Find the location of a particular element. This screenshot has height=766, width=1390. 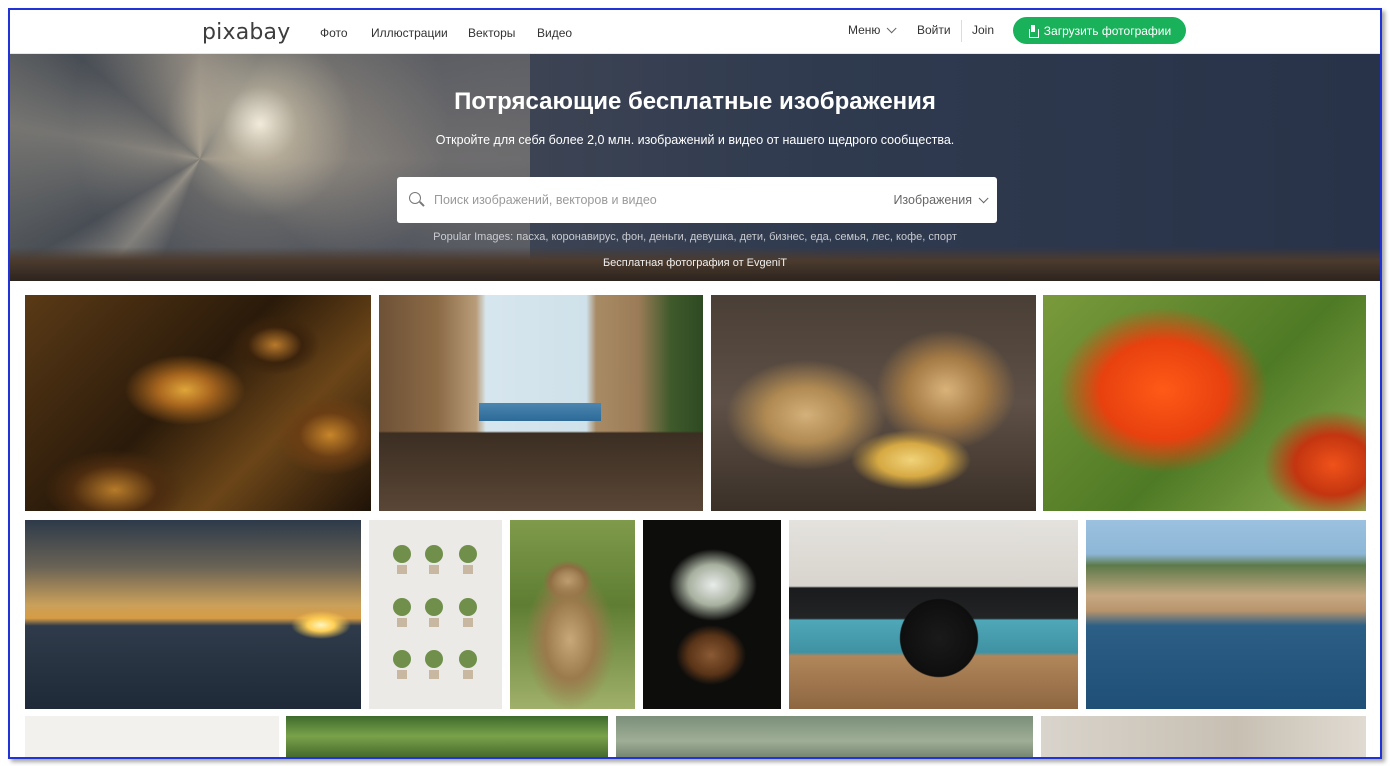

image-thumbnail-plants is located at coordinates (435, 614).